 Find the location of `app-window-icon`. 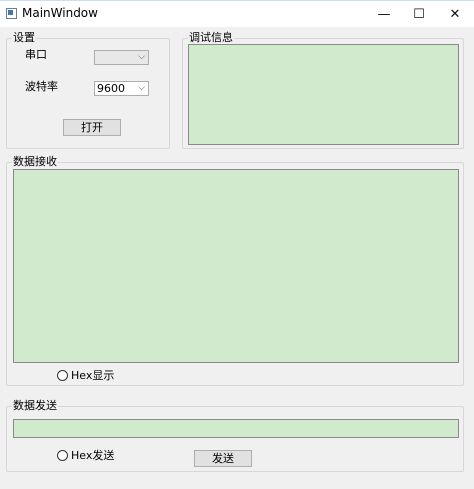

app-window-icon is located at coordinates (11, 13).